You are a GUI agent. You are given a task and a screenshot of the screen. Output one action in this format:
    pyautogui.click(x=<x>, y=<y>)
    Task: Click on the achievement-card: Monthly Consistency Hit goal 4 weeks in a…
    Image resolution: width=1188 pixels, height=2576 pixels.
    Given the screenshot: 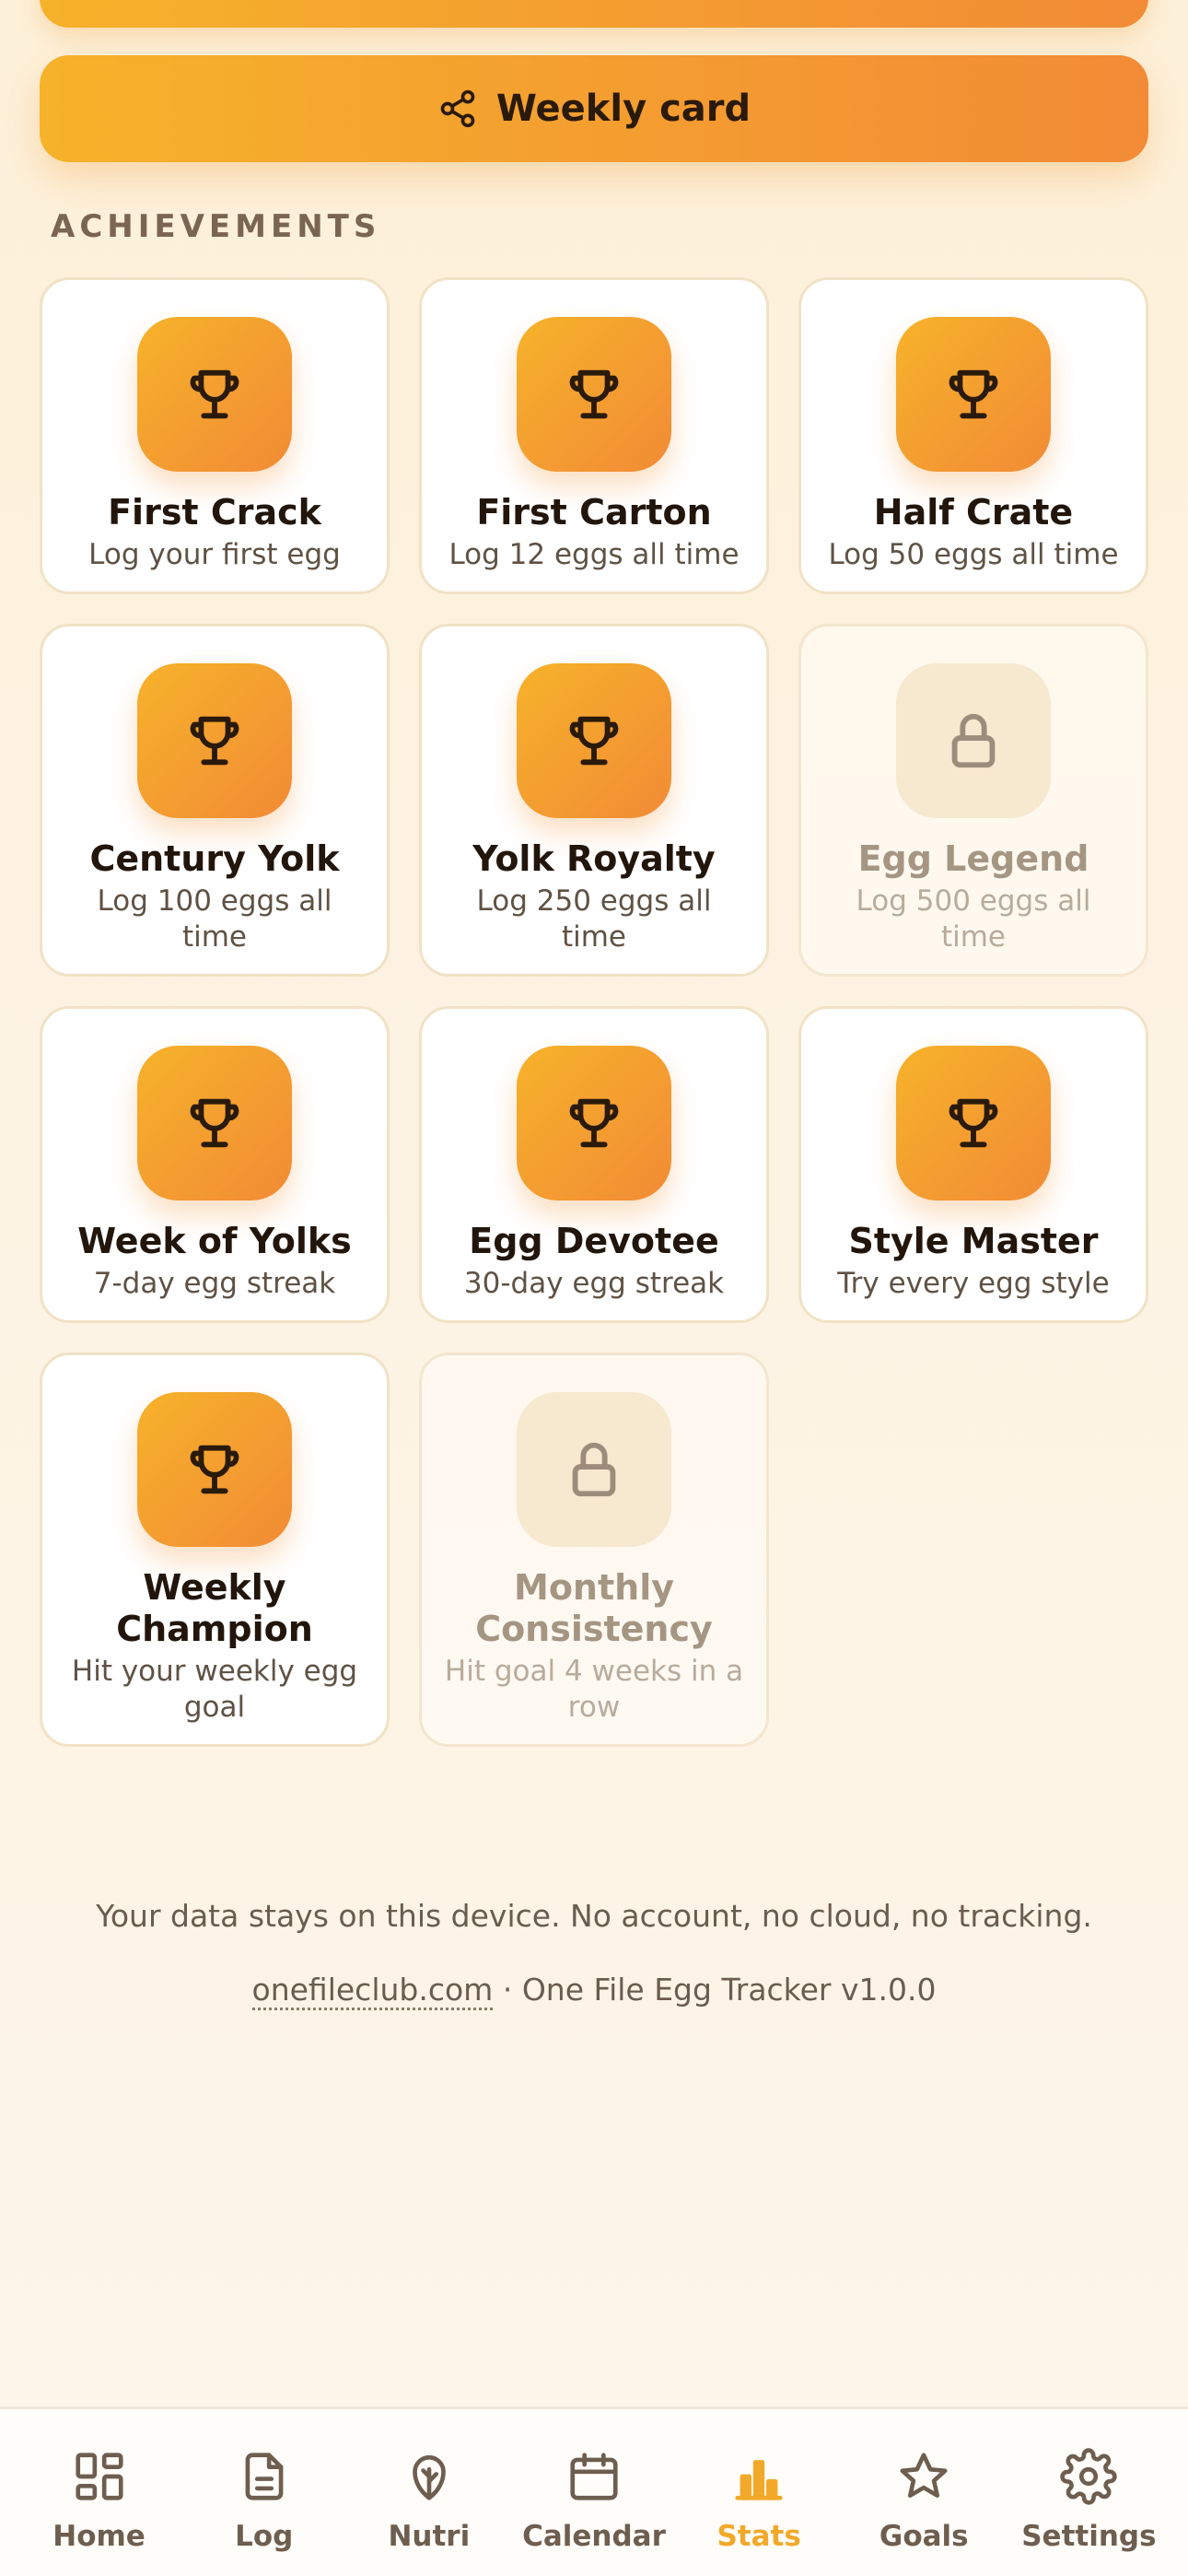 What is the action you would take?
    pyautogui.click(x=594, y=1549)
    